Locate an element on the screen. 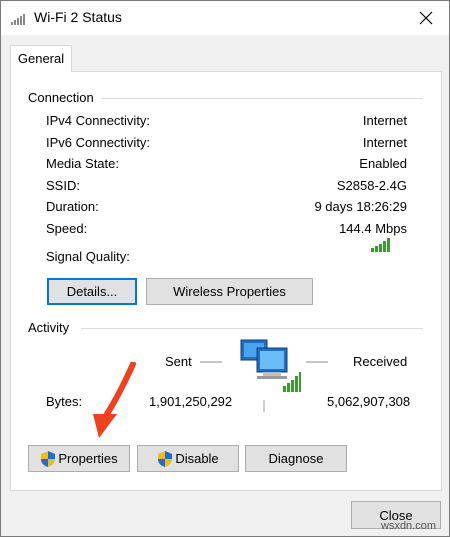  ipv4-label: IPv4 Connectivity: is located at coordinates (98, 120).